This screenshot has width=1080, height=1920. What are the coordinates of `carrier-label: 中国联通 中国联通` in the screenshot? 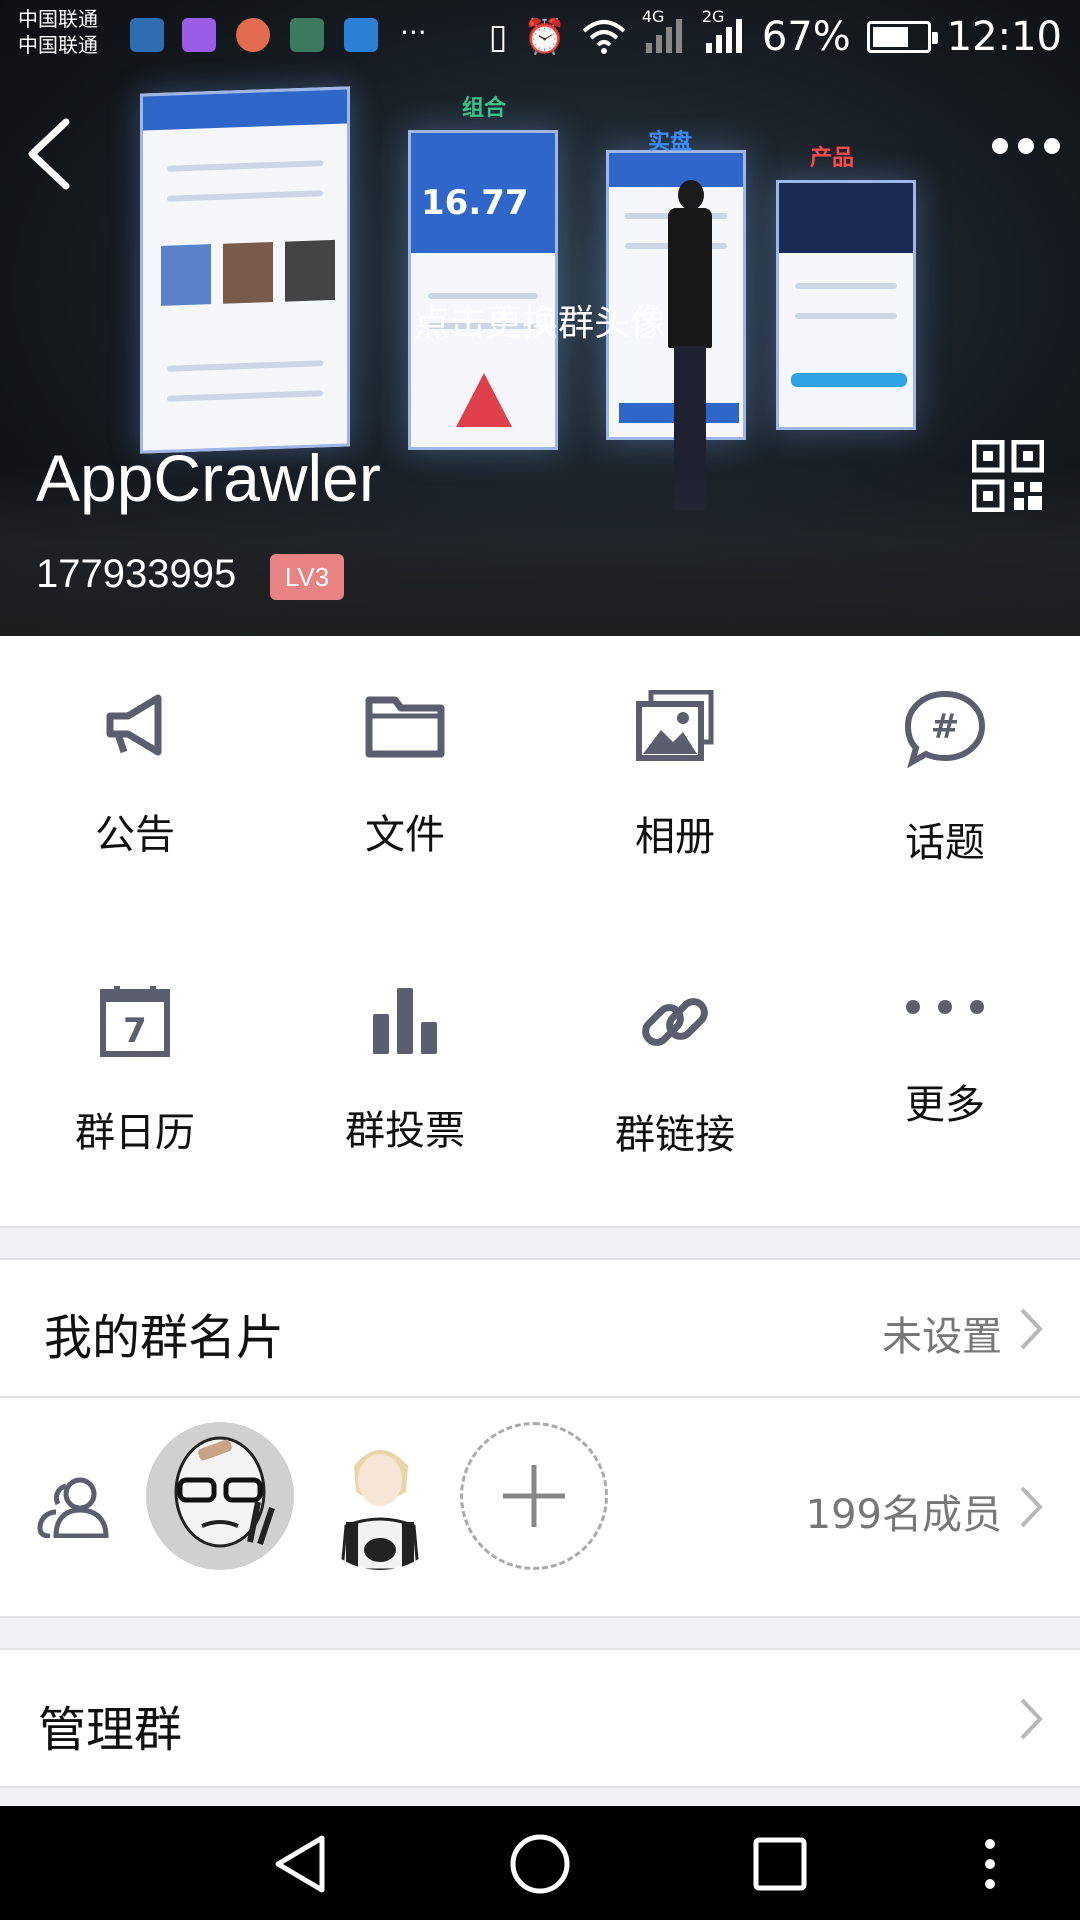 It's located at (58, 32).